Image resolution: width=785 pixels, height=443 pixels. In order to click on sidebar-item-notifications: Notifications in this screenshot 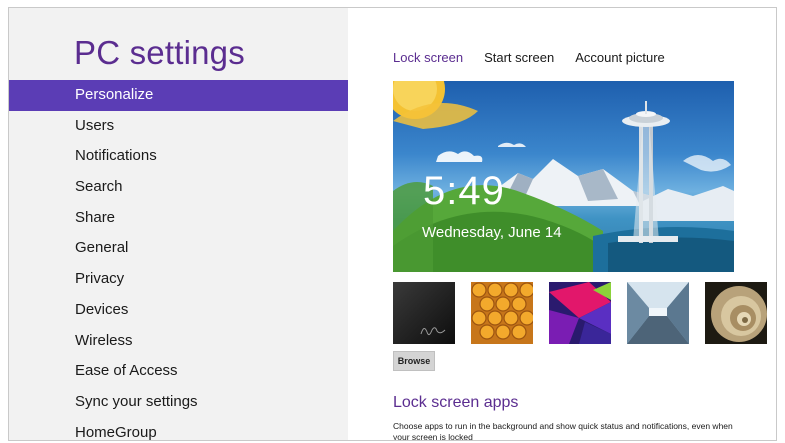, I will do `click(178, 156)`.